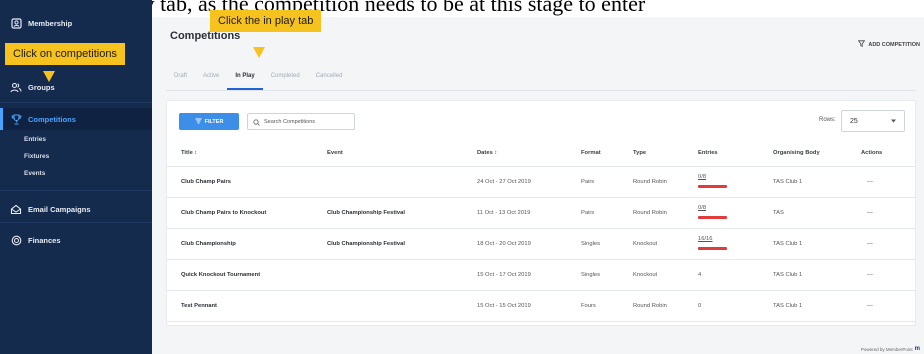 The height and width of the screenshot is (354, 924). I want to click on tab-in-play: In Play, so click(245, 78).